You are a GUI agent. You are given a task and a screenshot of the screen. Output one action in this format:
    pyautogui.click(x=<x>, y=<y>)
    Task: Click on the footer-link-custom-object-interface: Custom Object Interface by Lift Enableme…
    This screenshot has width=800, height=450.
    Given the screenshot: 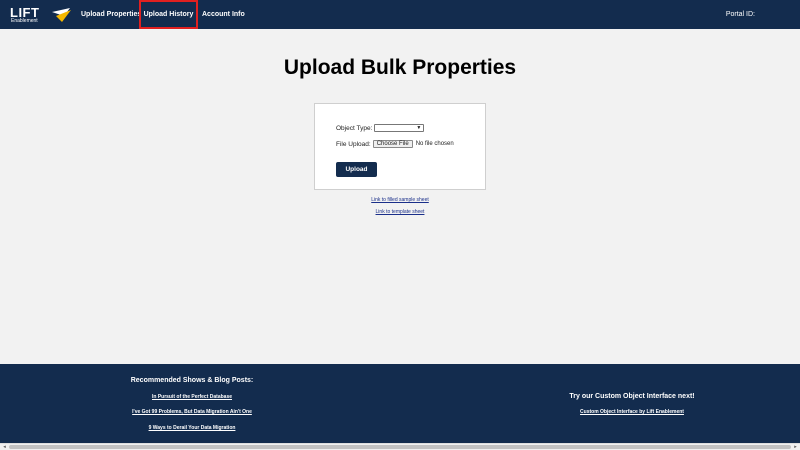 What is the action you would take?
    pyautogui.click(x=632, y=412)
    